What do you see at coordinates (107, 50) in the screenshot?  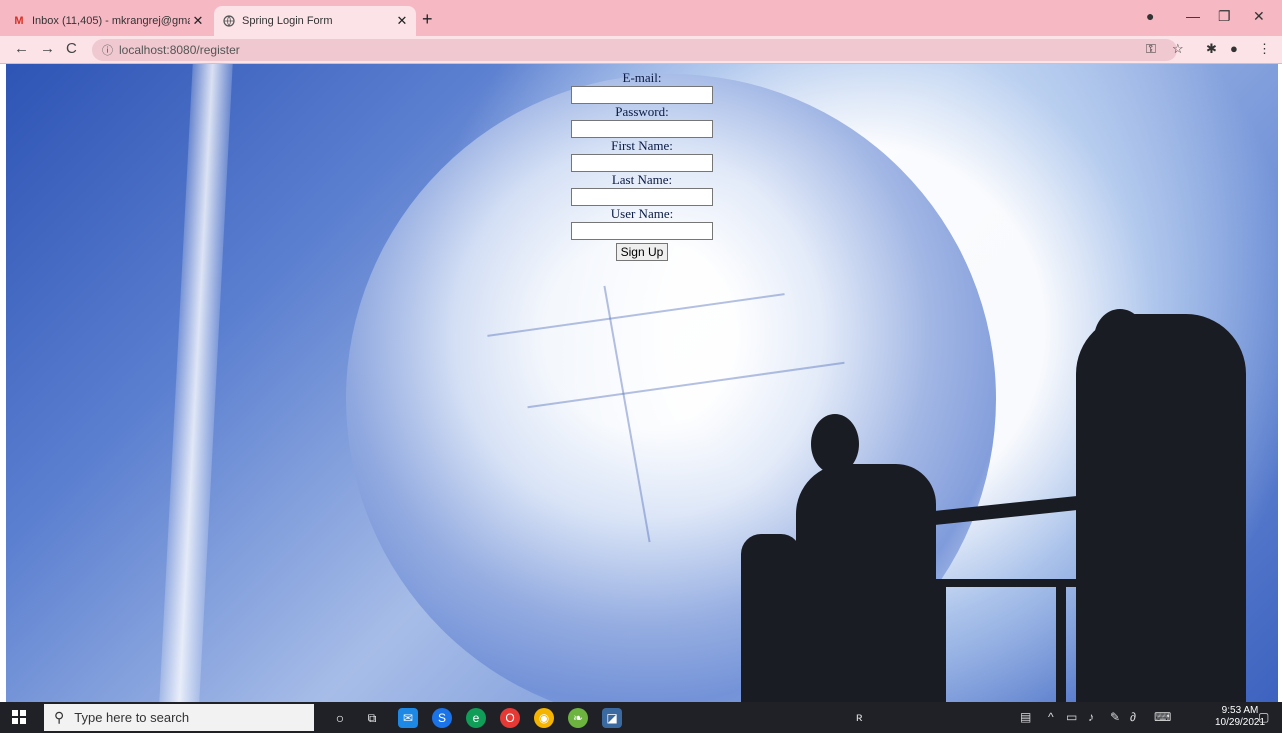 I see `info-icon: ⓘ` at bounding box center [107, 50].